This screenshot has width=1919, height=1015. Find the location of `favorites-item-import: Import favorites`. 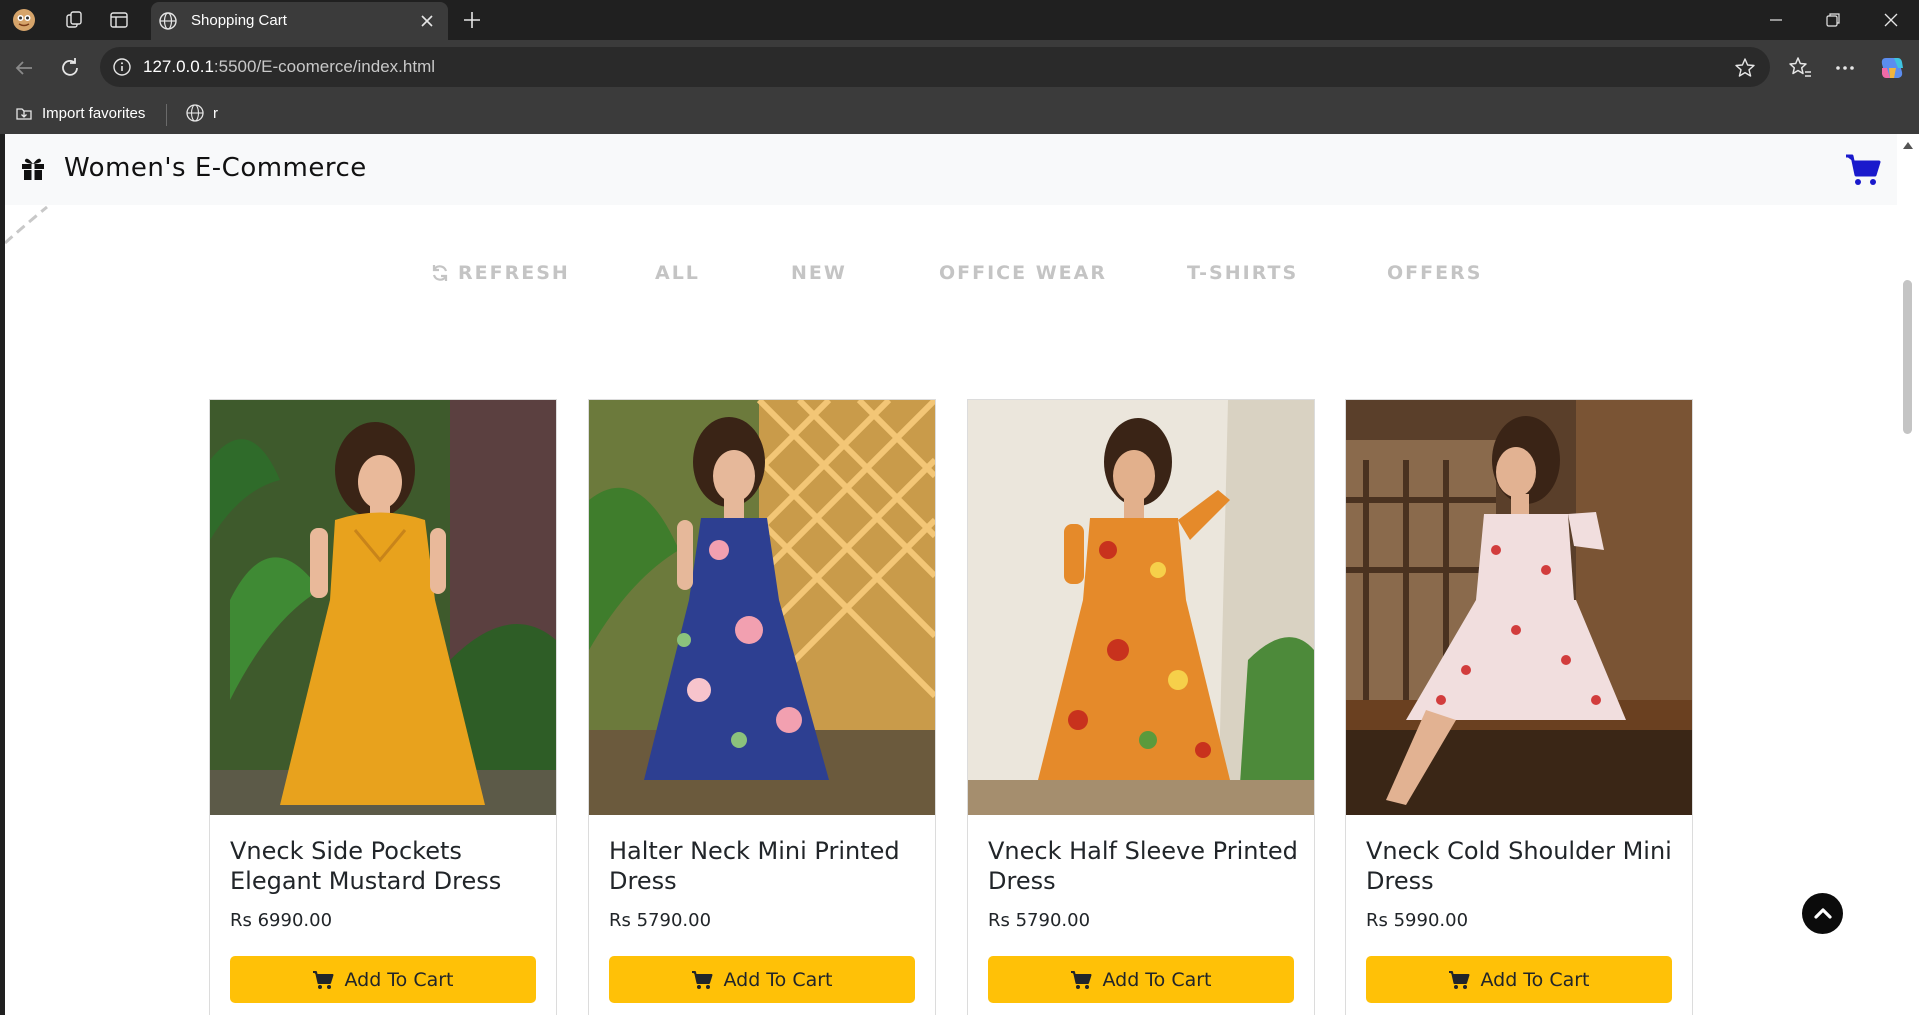

favorites-item-import: Import favorites is located at coordinates (79, 113).